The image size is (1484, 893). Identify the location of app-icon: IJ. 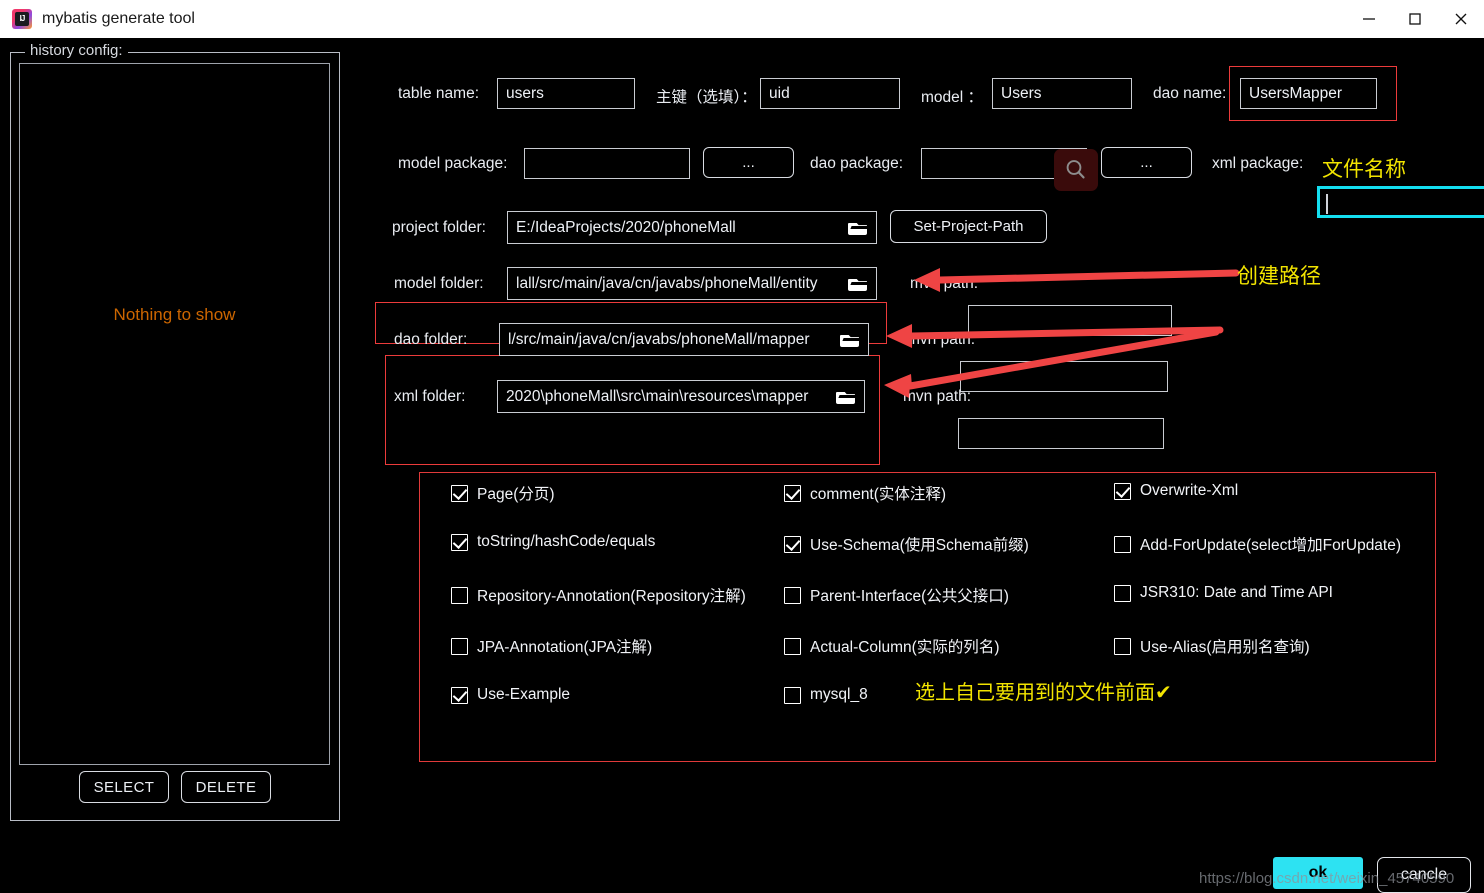
(22, 19).